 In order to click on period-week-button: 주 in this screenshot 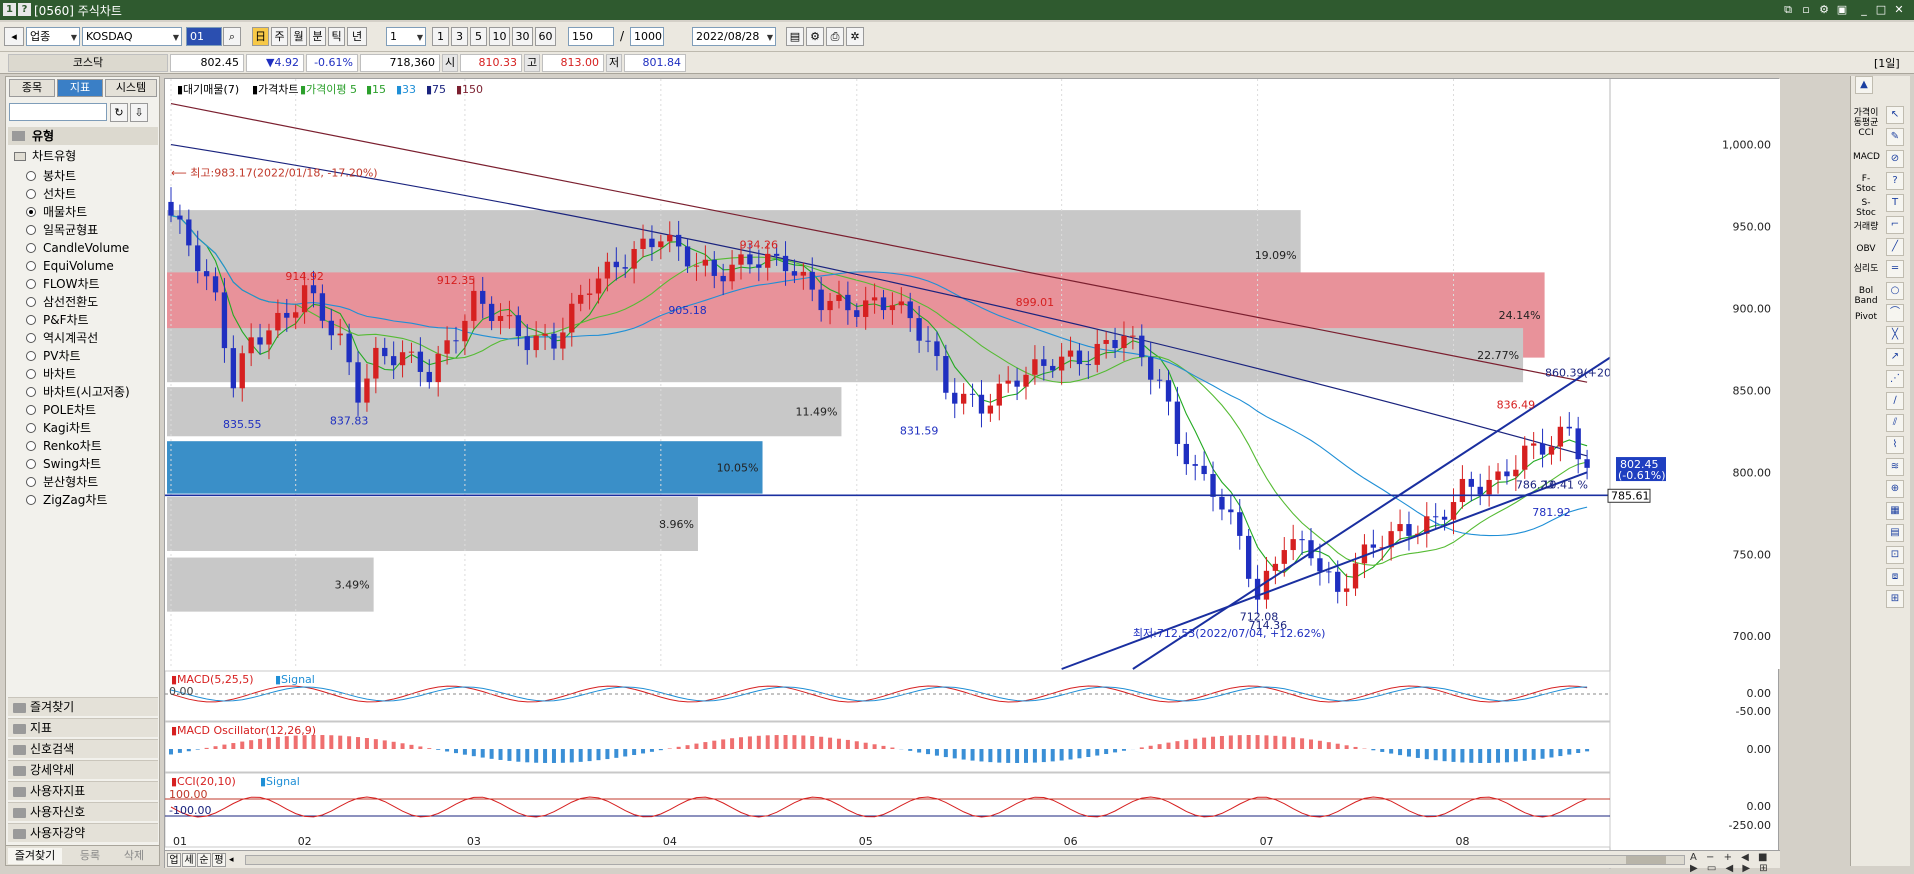, I will do `click(279, 36)`.